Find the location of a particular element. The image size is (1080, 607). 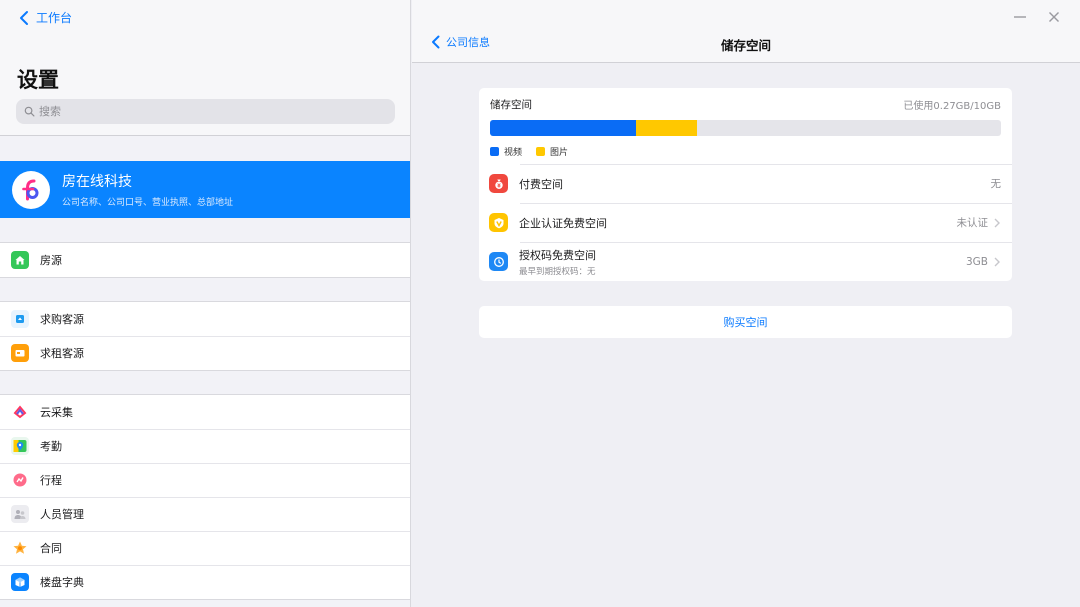

staff-icon is located at coordinates (20, 514).